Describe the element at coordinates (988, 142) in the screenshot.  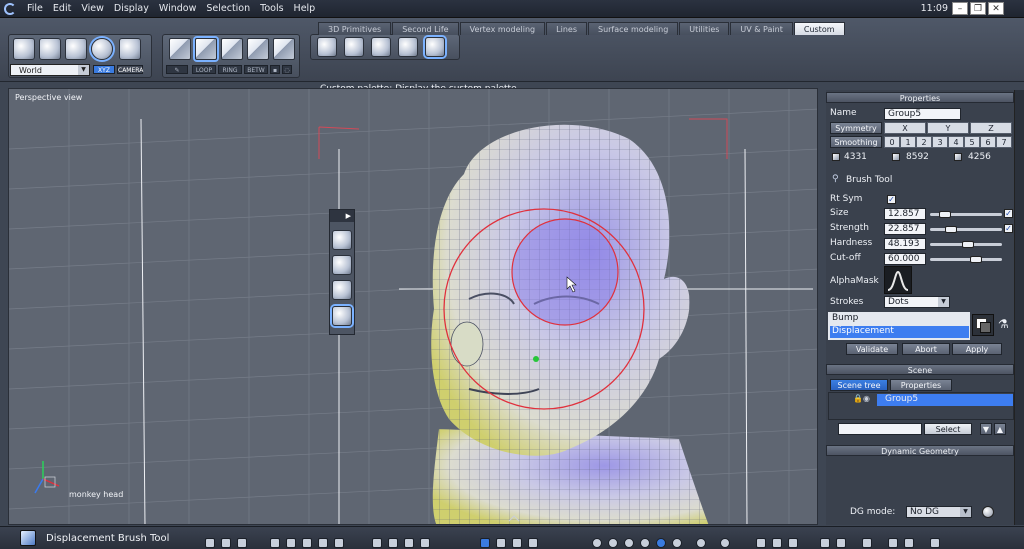
I see `smoothing-6: 6` at that location.